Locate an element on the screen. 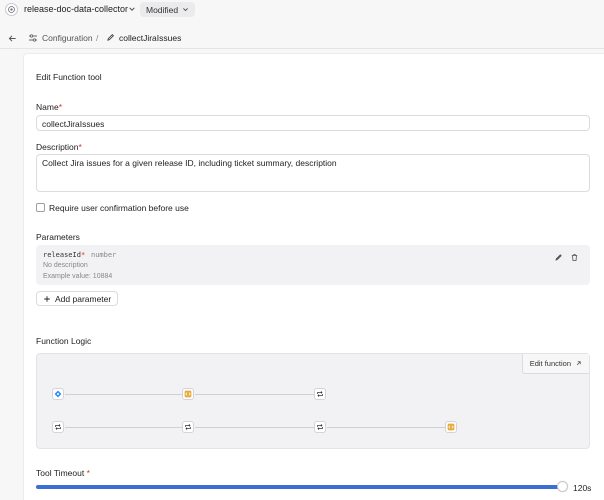 The width and height of the screenshot is (604, 500). breadcrumb-current: collectJiraIssues is located at coordinates (150, 38).